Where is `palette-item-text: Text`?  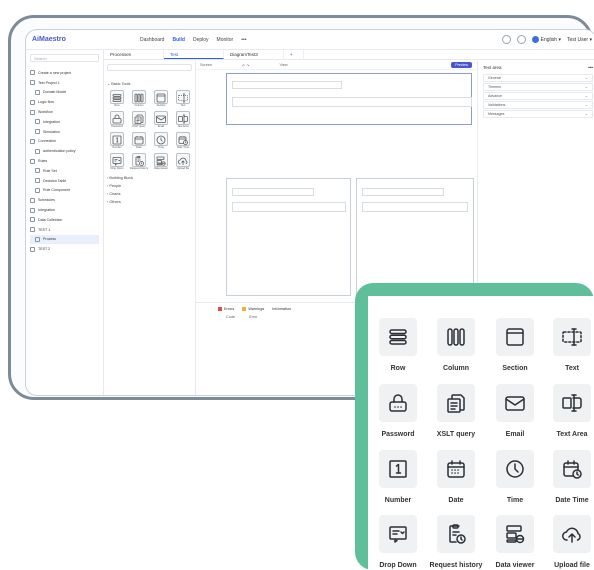
palette-item-text: Text is located at coordinates (569, 345).